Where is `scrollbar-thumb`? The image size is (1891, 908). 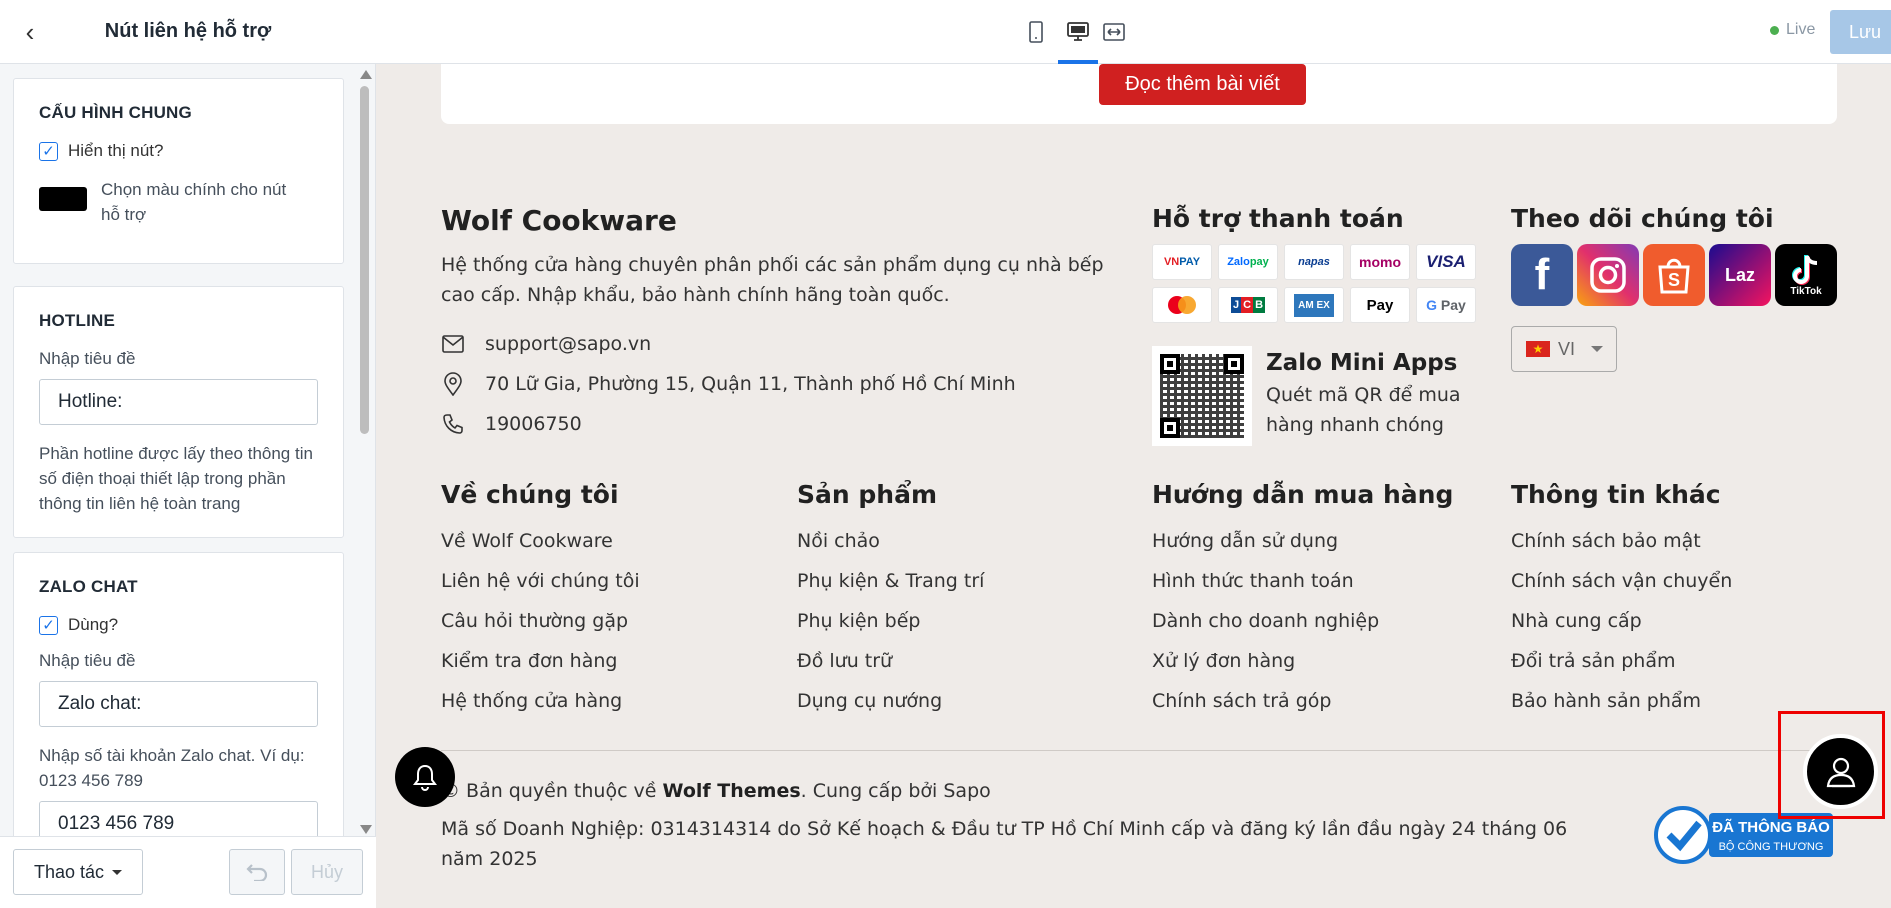 scrollbar-thumb is located at coordinates (364, 260).